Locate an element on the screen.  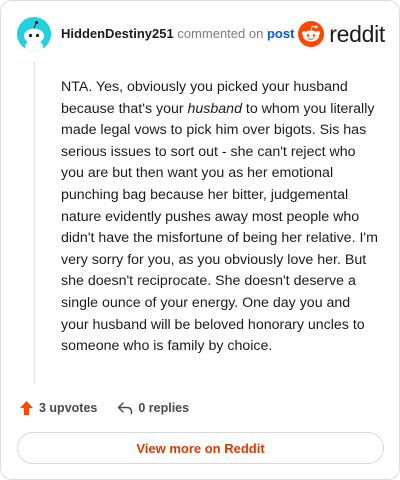
view-more-button: View more on Reddit is located at coordinates (200, 448).